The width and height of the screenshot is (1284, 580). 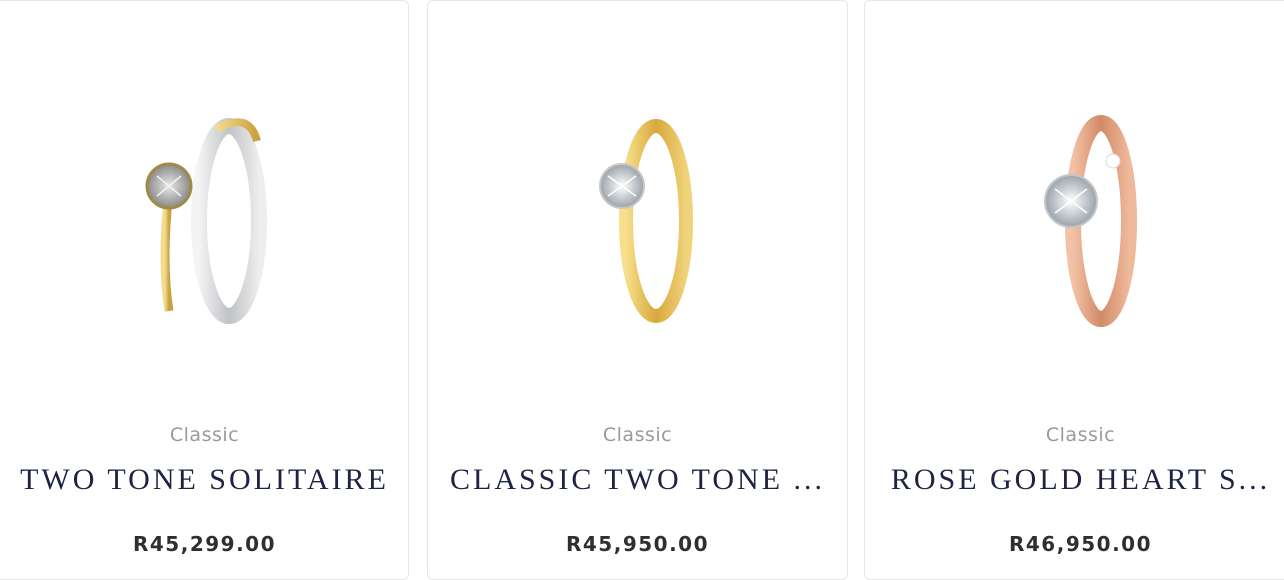 What do you see at coordinates (1080, 544) in the screenshot?
I see `product-price: R46,950.00` at bounding box center [1080, 544].